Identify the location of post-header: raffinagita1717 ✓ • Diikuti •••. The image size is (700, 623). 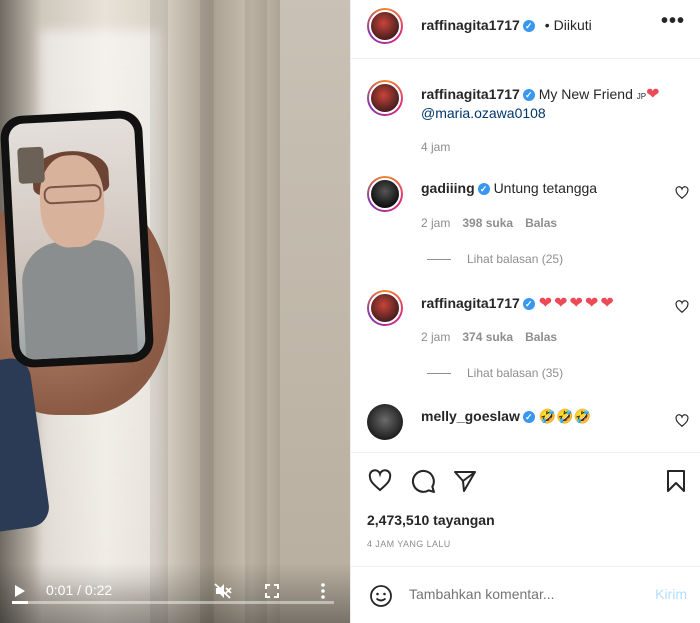
(525, 29).